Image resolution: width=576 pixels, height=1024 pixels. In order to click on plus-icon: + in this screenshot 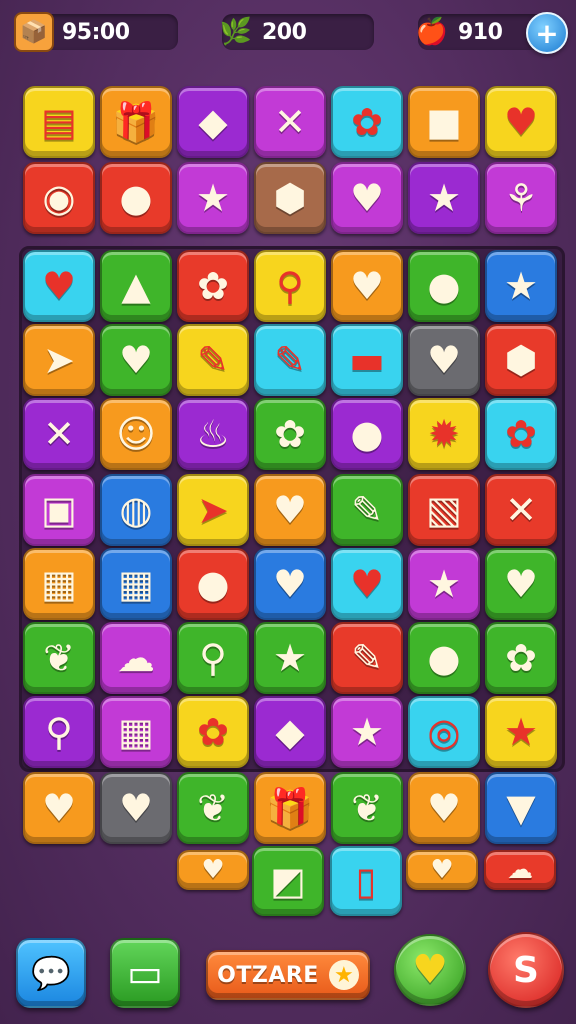, I will do `click(547, 33)`.